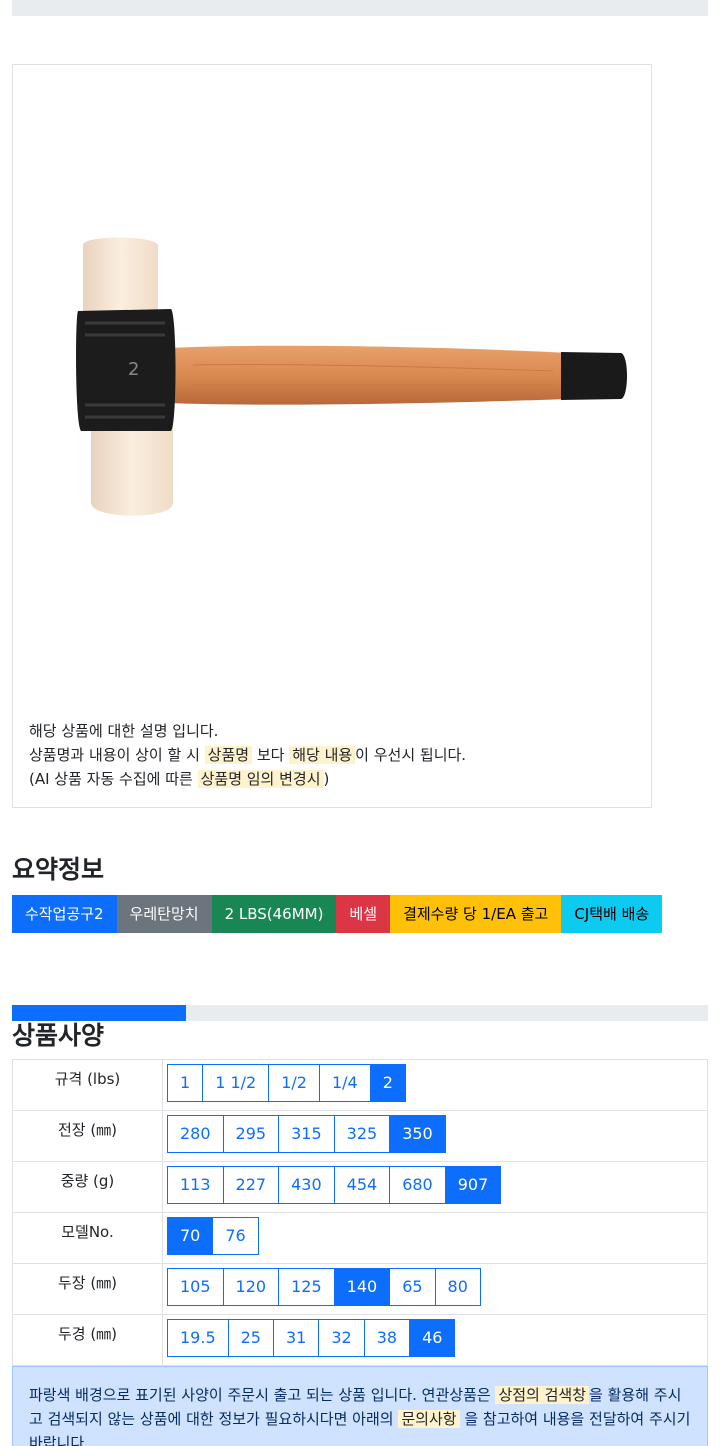  I want to click on desc-line-3: (AI 상품 자동 수집에 따른 상품명 임의 변경시), so click(247, 779).